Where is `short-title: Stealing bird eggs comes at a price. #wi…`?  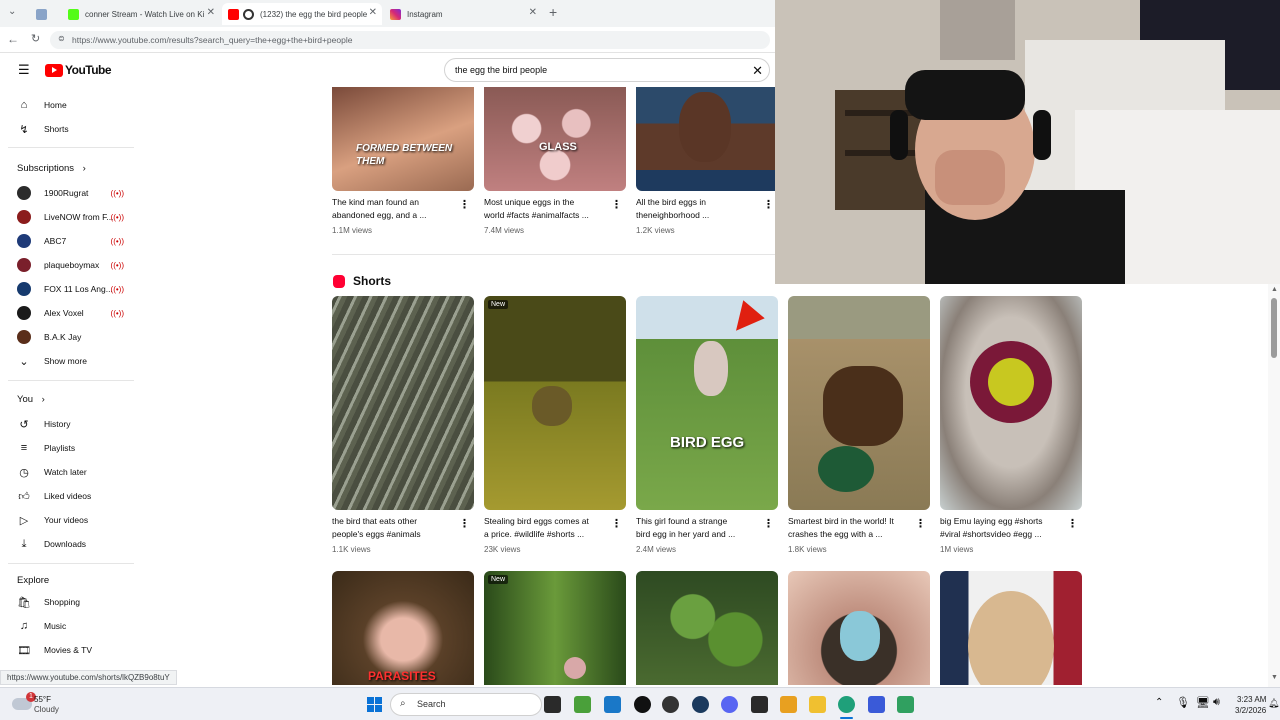 short-title: Stealing bird eggs comes at a price. #wi… is located at coordinates (548, 528).